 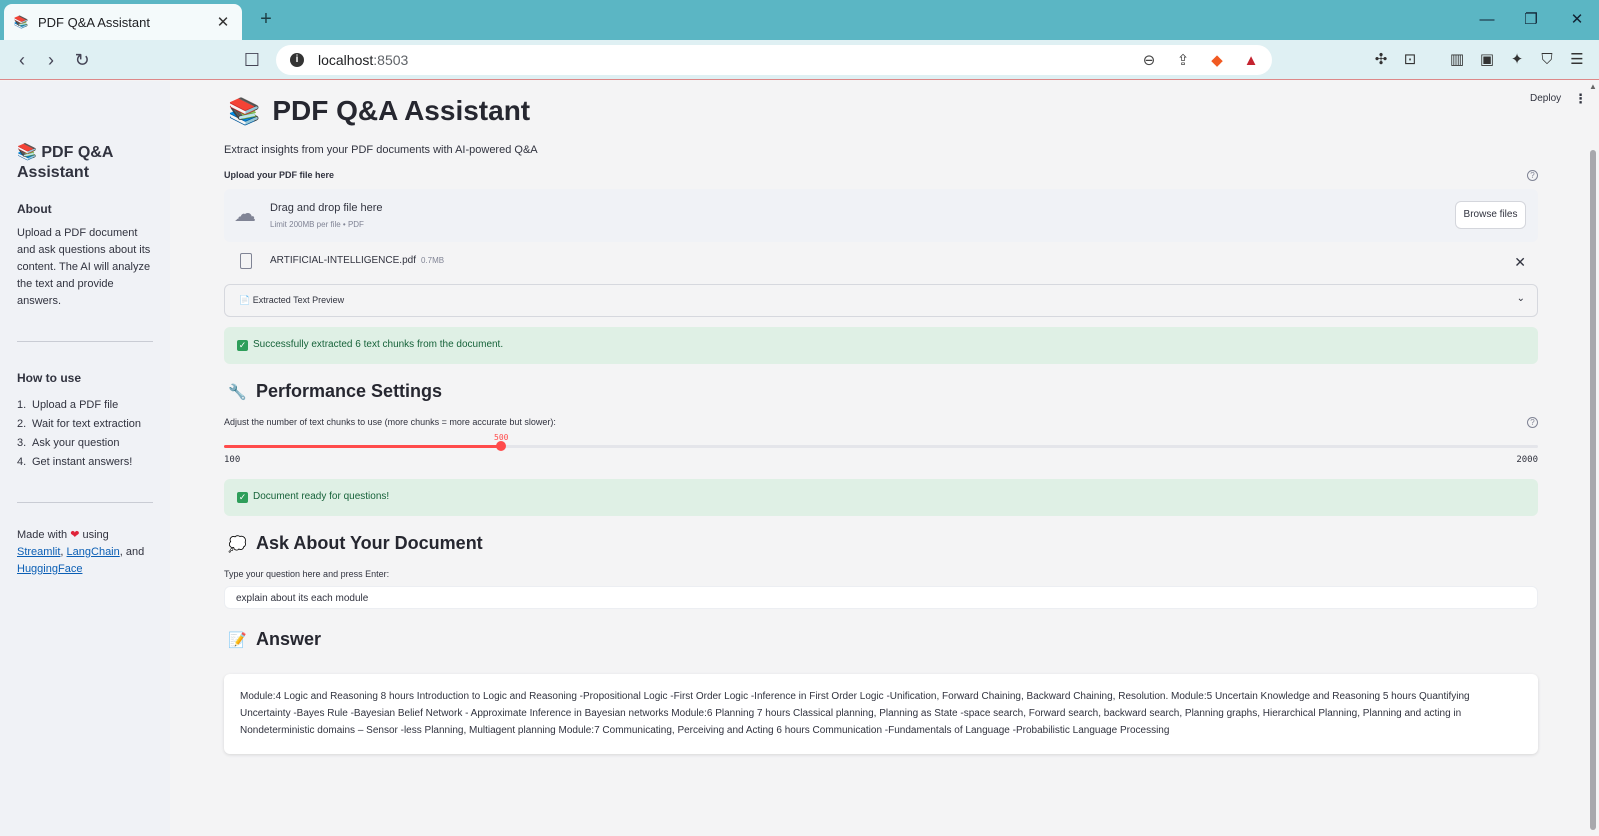 I want to click on share-icon: ⇪, so click(x=1183, y=61).